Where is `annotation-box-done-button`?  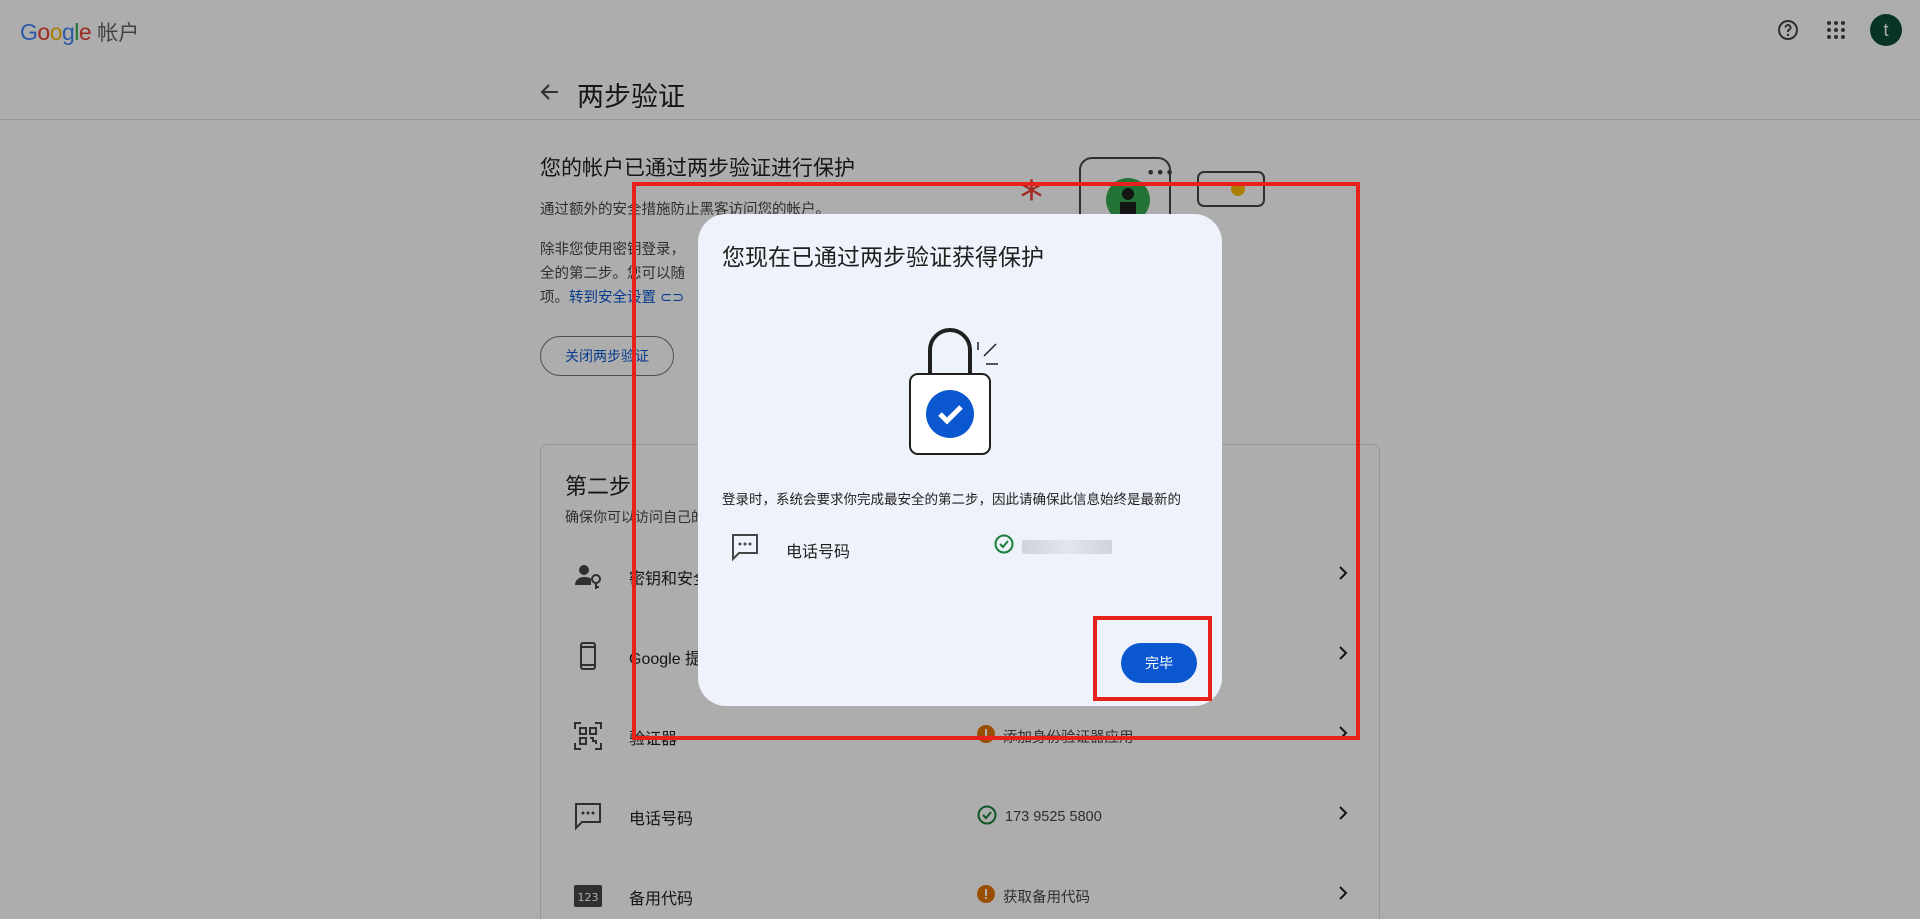 annotation-box-done-button is located at coordinates (1152, 658).